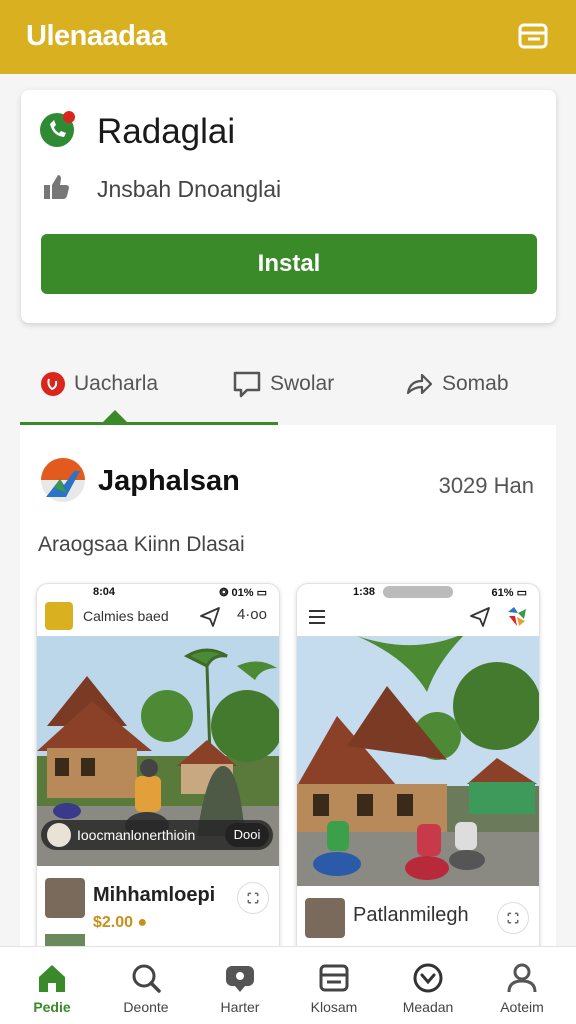 Image resolution: width=576 pixels, height=1024 pixels. Describe the element at coordinates (120, 922) in the screenshot. I see `item-price: $2.00 ●` at that location.